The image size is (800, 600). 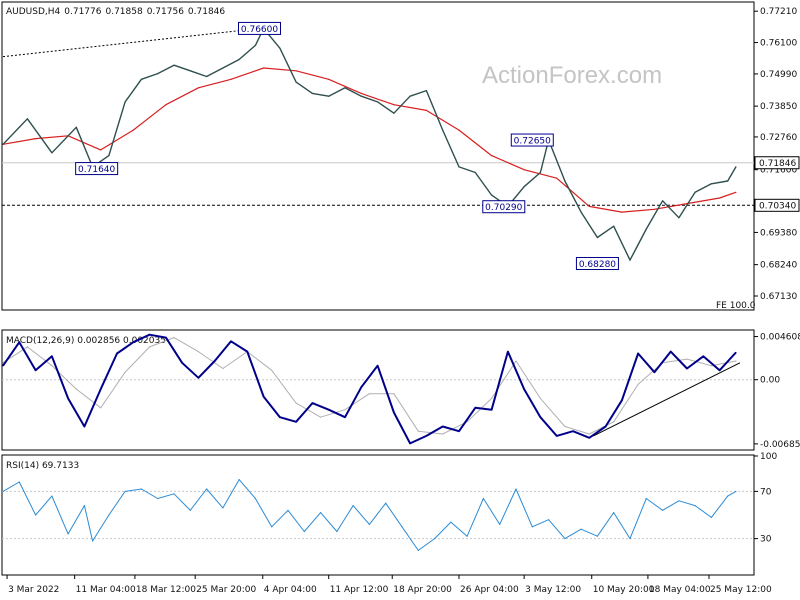 What do you see at coordinates (777, 391) in the screenshot?
I see `macd-axis-ticks: 0.004608 0.00 -0.006853` at bounding box center [777, 391].